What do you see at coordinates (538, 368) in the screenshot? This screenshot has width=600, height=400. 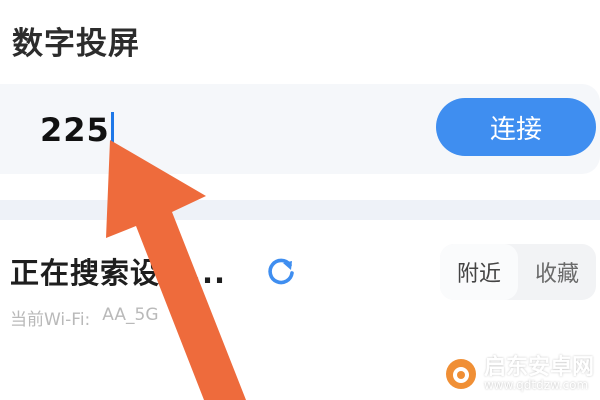 I see `watermark-title: 启东安卓网` at bounding box center [538, 368].